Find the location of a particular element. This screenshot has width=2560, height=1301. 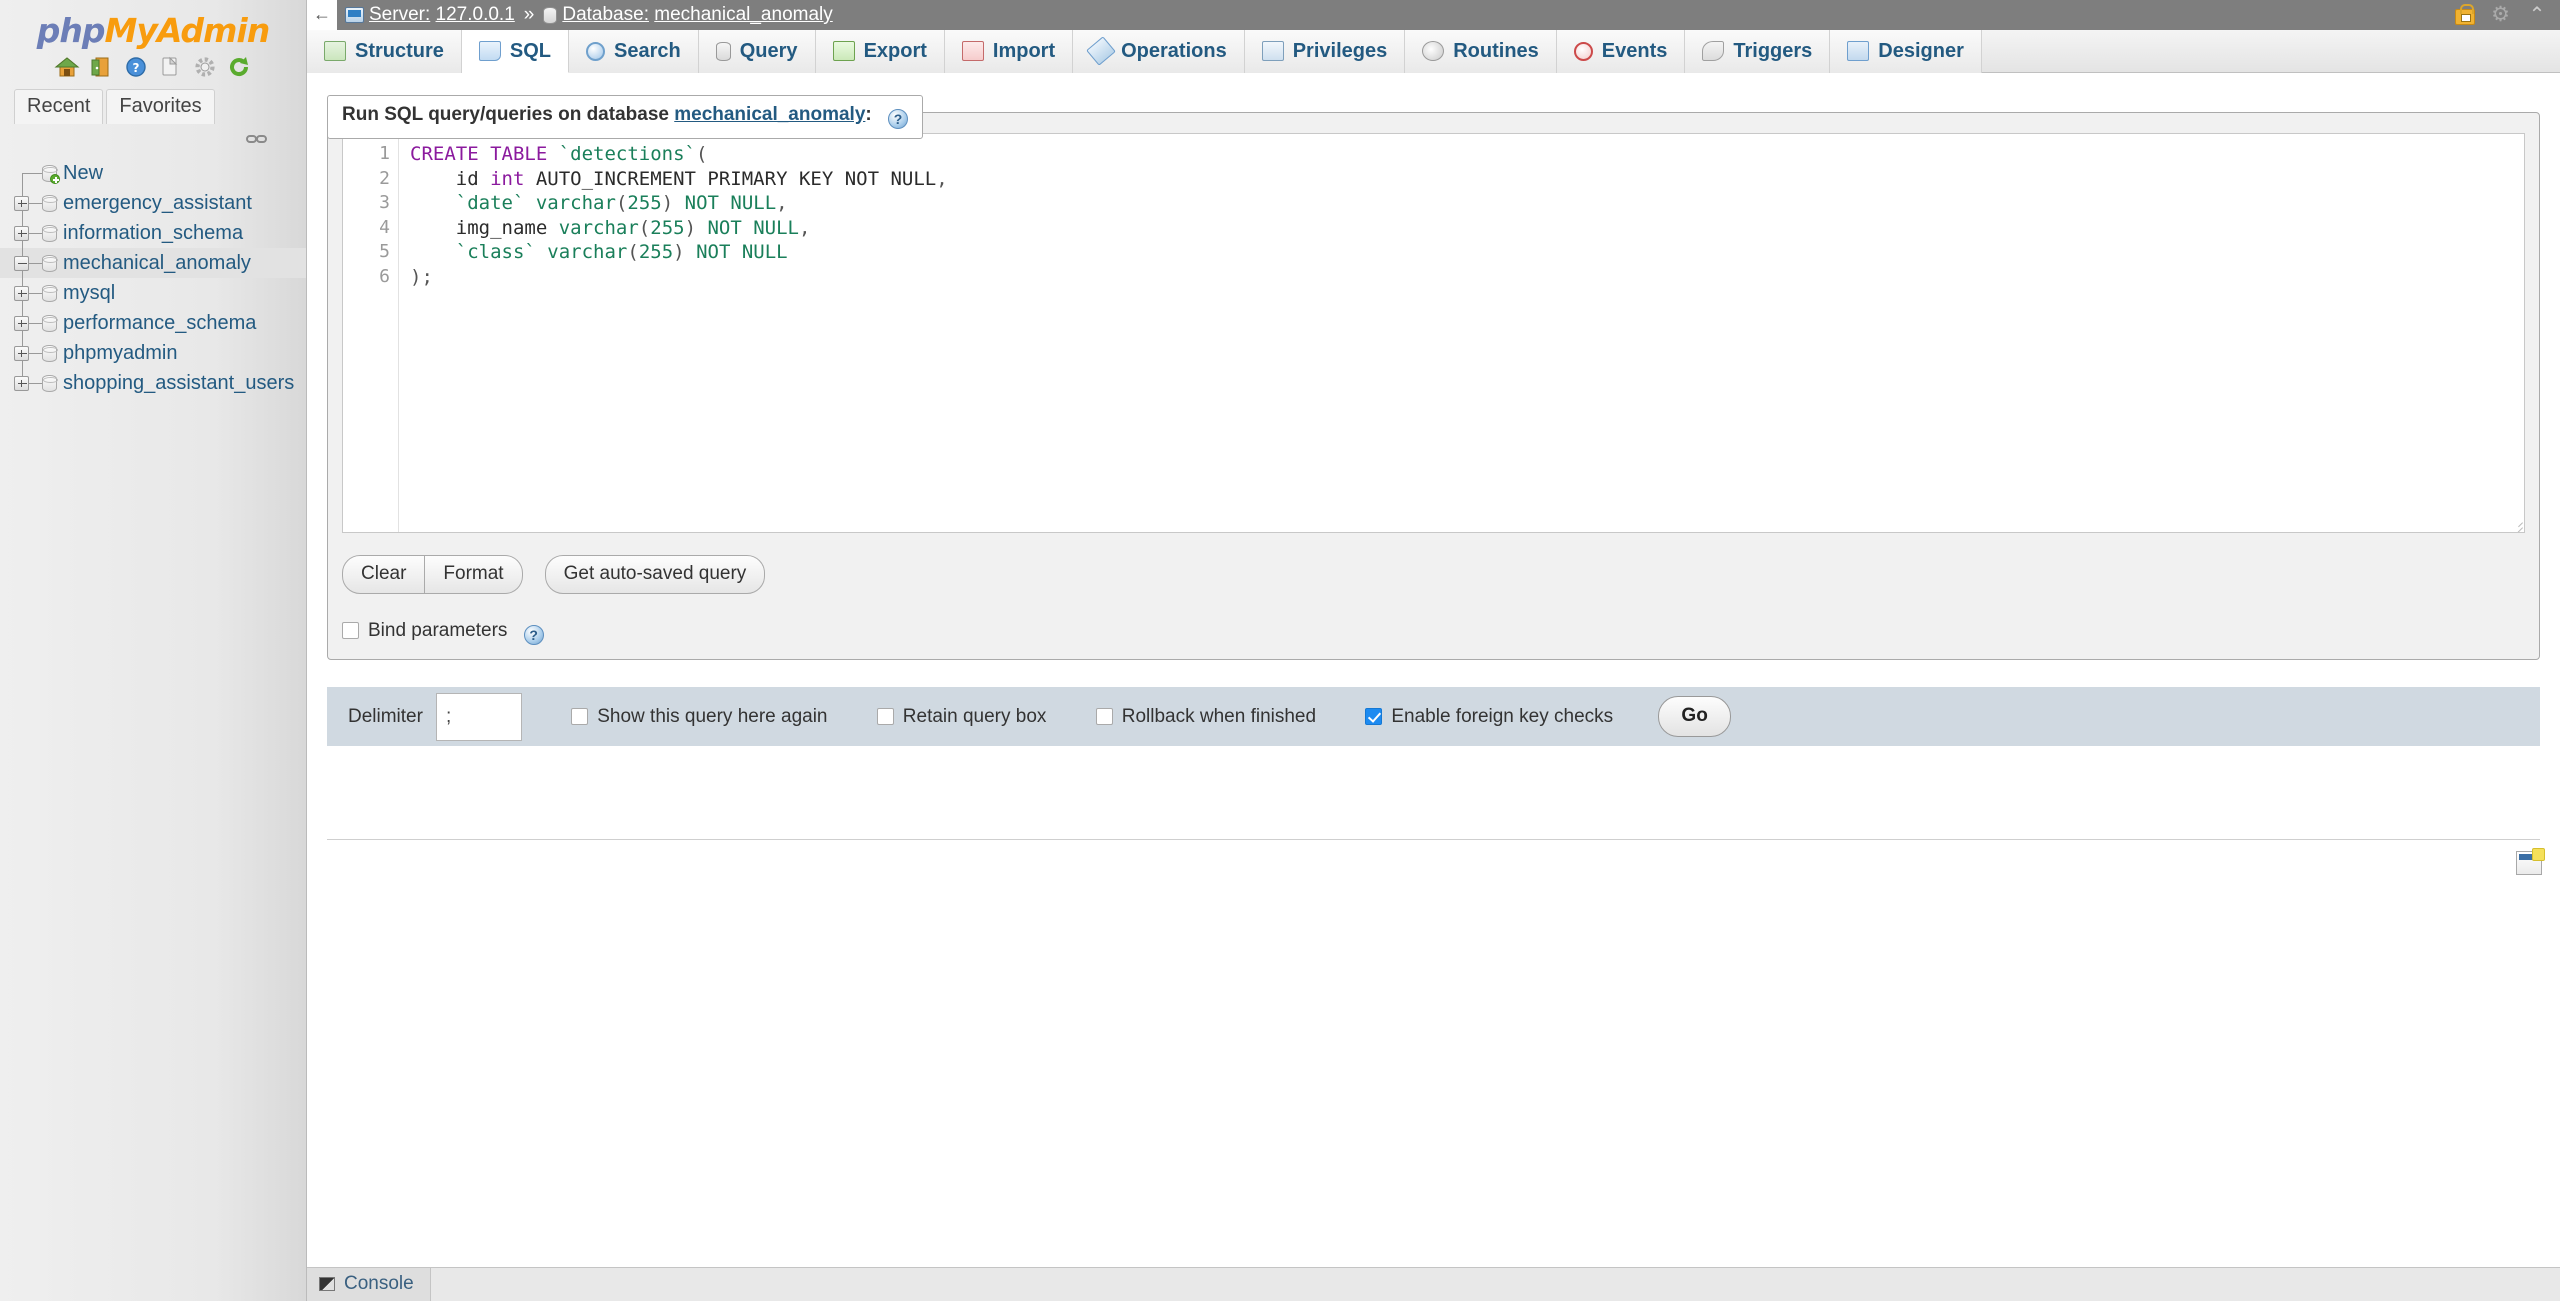

tab-sql: SQL is located at coordinates (515, 51).